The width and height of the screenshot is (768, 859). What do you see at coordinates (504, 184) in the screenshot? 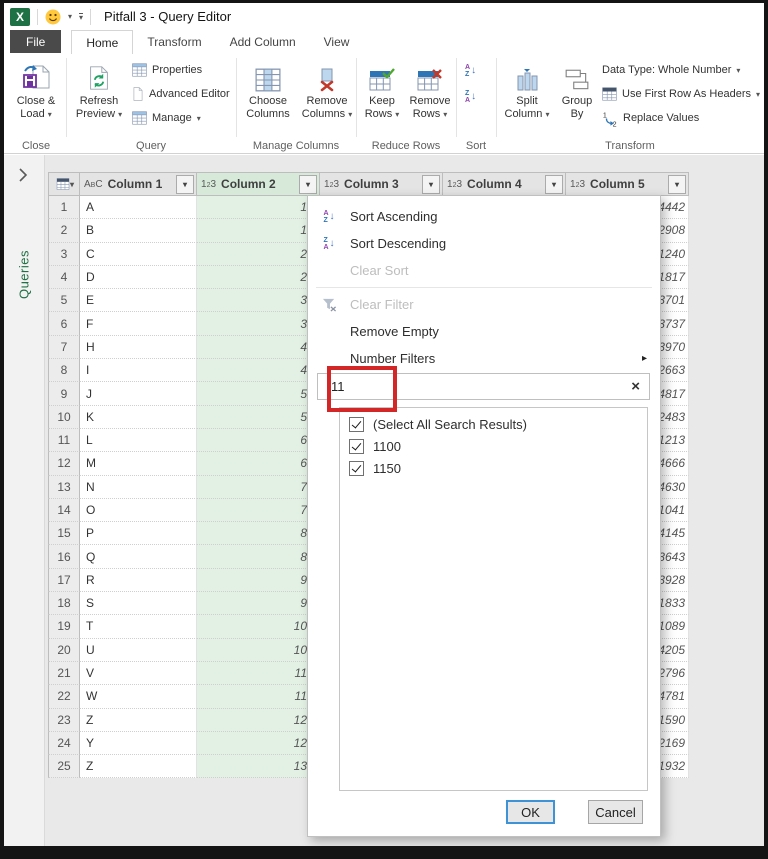
I see `column4-header: 123 Column 4 ▾` at bounding box center [504, 184].